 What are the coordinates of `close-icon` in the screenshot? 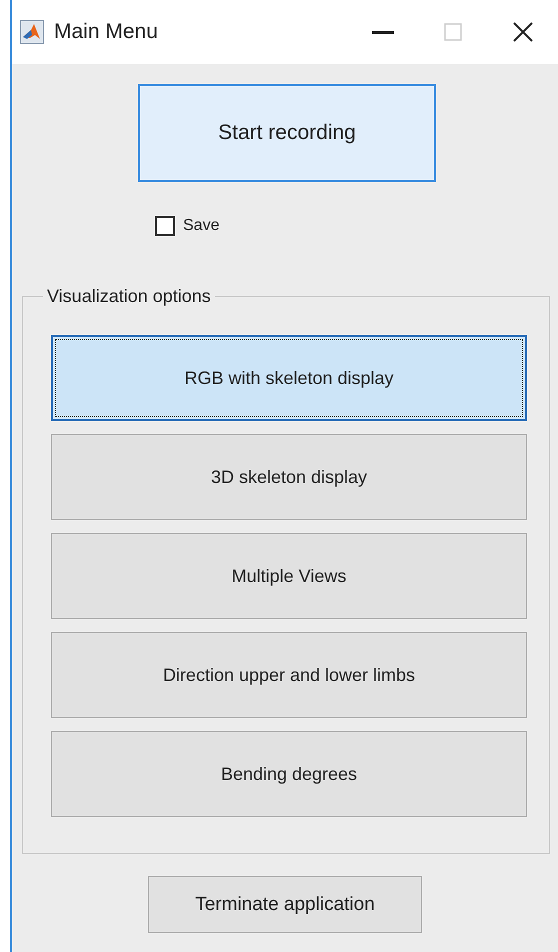 It's located at (523, 32).